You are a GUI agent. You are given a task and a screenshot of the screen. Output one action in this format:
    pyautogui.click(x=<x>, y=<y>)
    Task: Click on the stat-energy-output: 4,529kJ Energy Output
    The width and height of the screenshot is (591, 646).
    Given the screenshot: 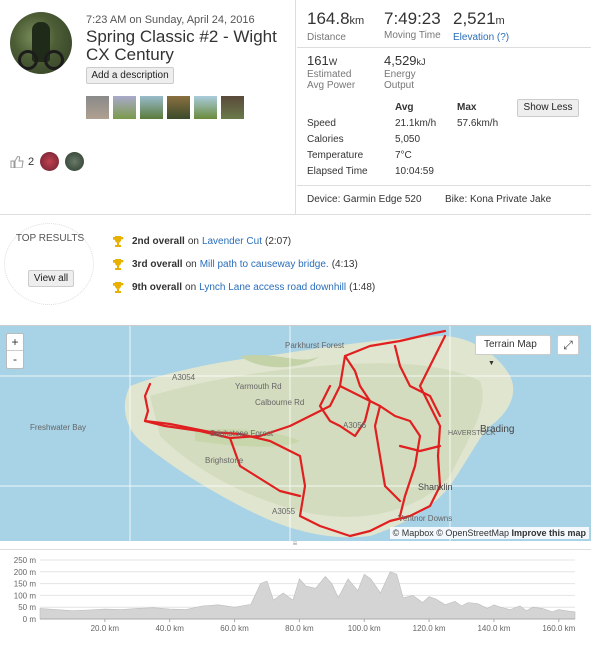 What is the action you would take?
    pyautogui.click(x=405, y=73)
    